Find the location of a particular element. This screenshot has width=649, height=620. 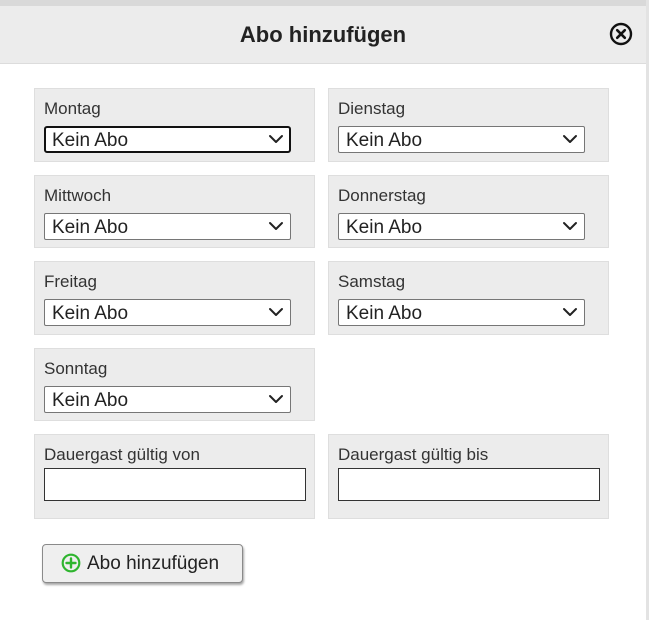

close-icon is located at coordinates (621, 34).